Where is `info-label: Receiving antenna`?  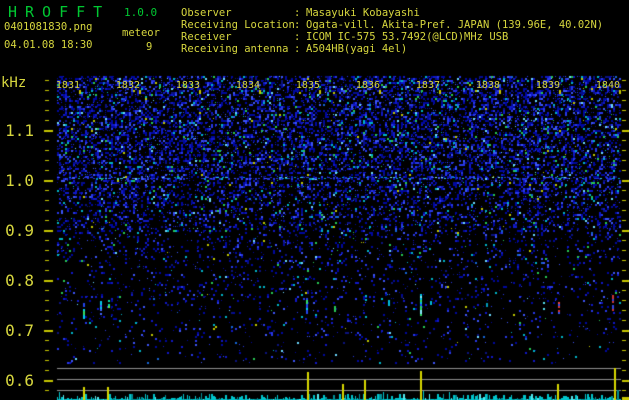
info-label: Receiving antenna is located at coordinates (235, 49).